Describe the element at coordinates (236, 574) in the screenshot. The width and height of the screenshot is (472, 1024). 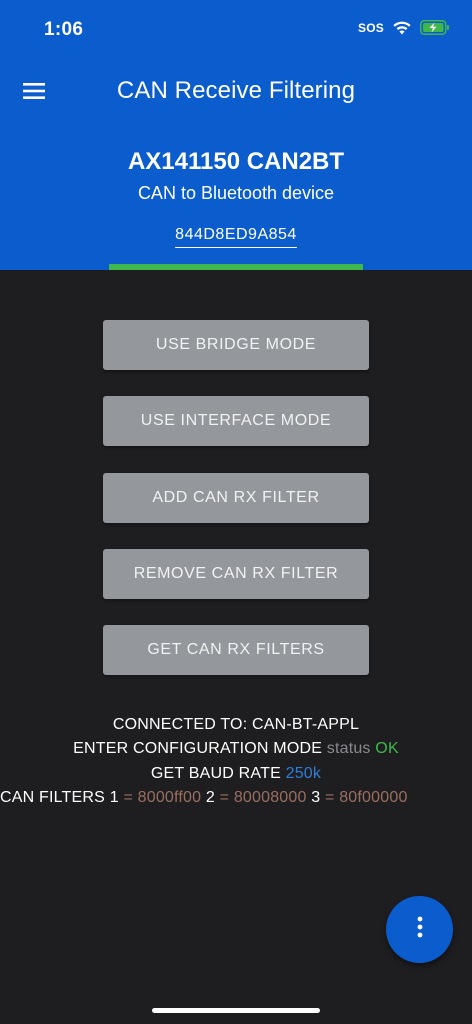
I see `remove-can-rx-filter-button: REMOVE CAN RX FILTER` at that location.